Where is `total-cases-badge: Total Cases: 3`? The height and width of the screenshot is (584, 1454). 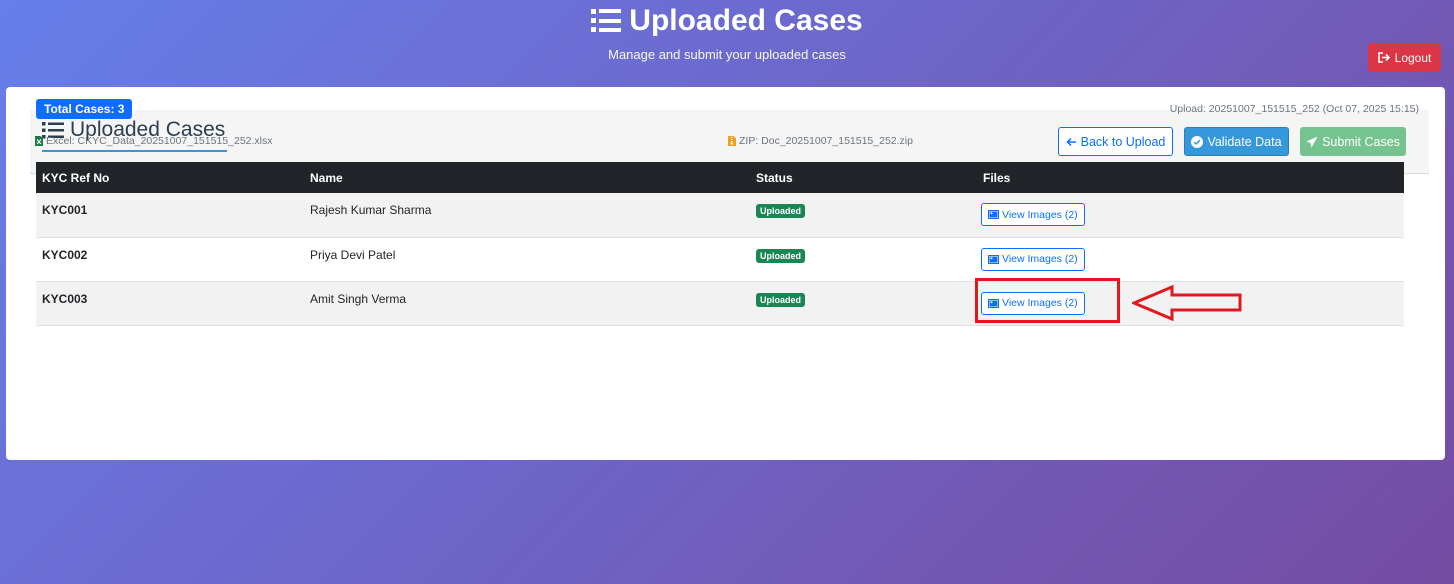
total-cases-badge: Total Cases: 3 is located at coordinates (84, 109).